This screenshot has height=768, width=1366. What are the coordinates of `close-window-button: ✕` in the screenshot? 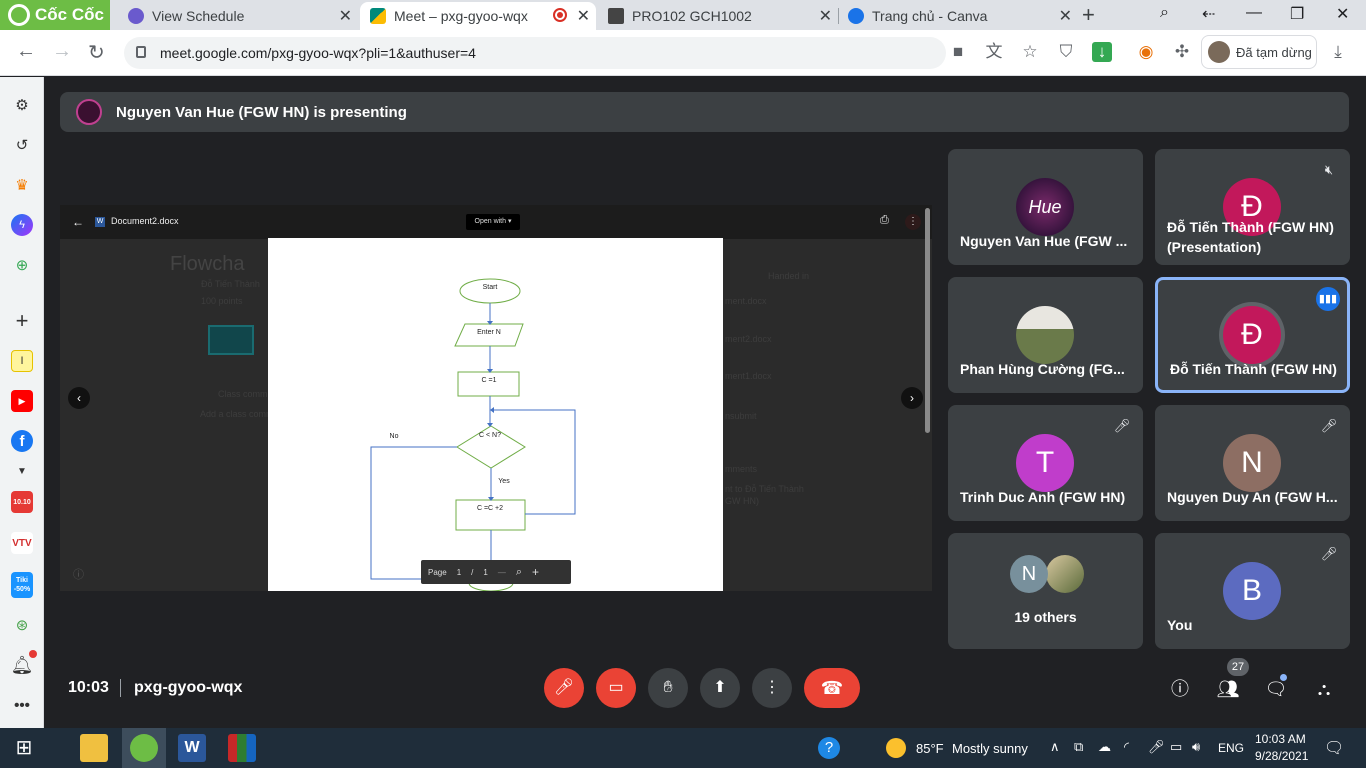 It's located at (1342, 14).